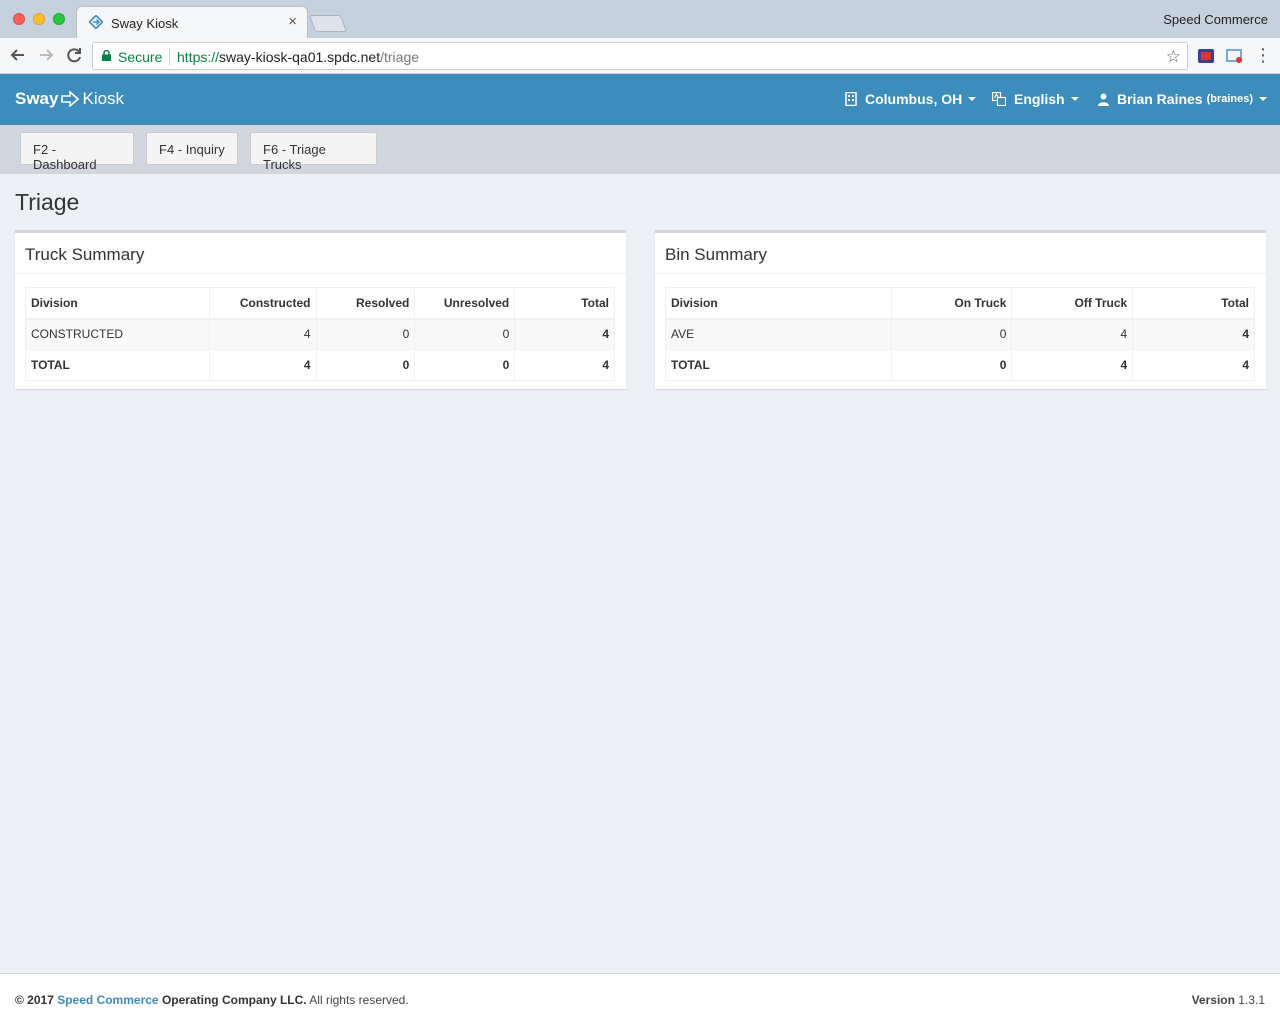 The width and height of the screenshot is (1280, 1024). What do you see at coordinates (640, 19) in the screenshot?
I see `browser-tab-strip: Sway Kiosk × Speed Commerce` at bounding box center [640, 19].